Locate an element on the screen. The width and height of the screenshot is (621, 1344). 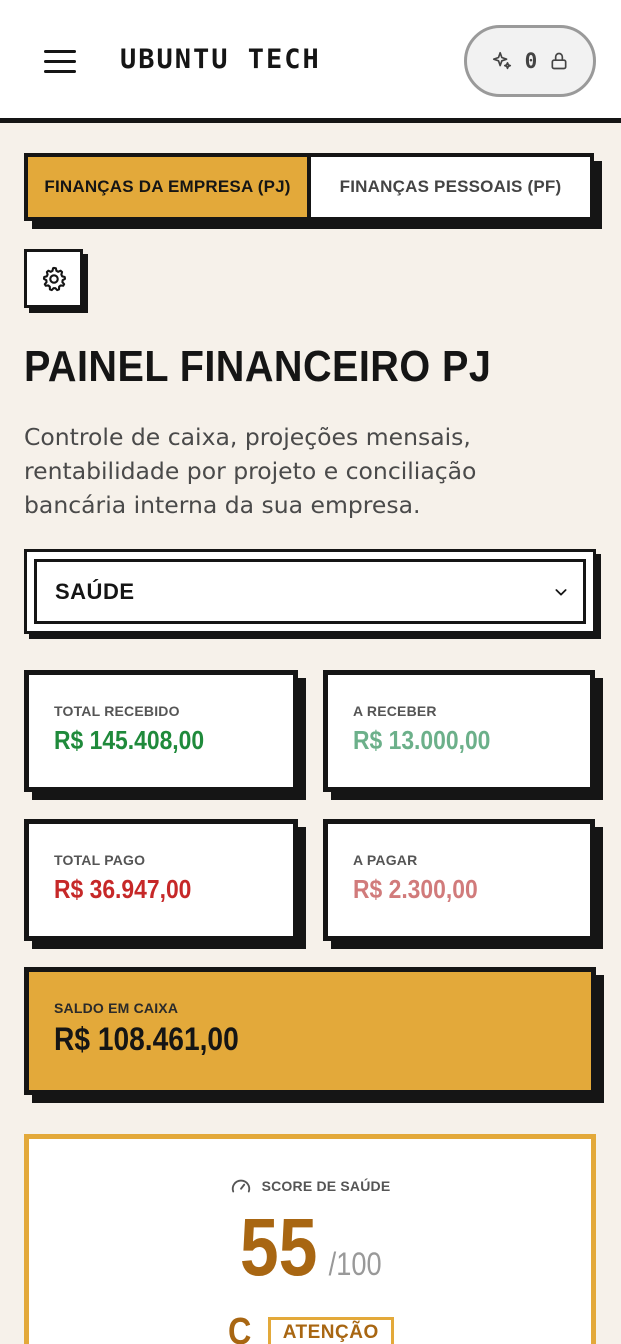
category-select: SAÚDE is located at coordinates (310, 591).